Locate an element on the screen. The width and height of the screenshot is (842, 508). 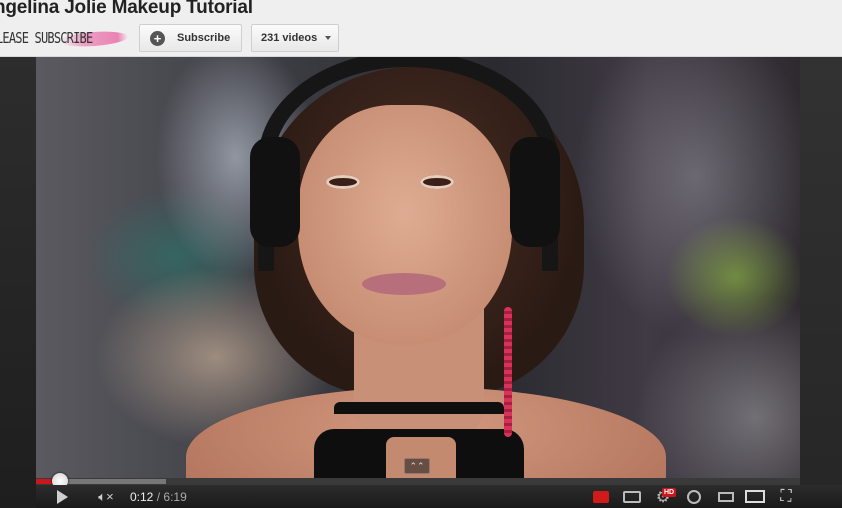
player-controls: 🔈︎× 0:12 / 6:19 ⚙ HD ⛶ is located at coordinates (439, 496).